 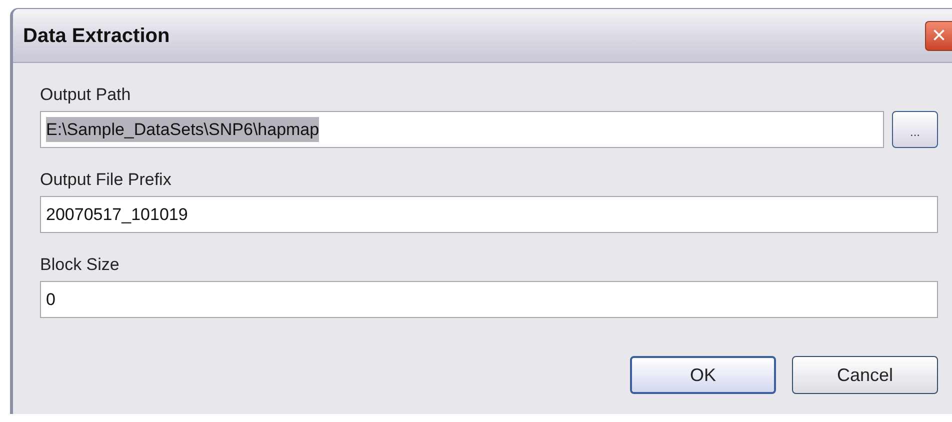 What do you see at coordinates (117, 215) in the screenshot?
I see `field-value: 20070517_101019` at bounding box center [117, 215].